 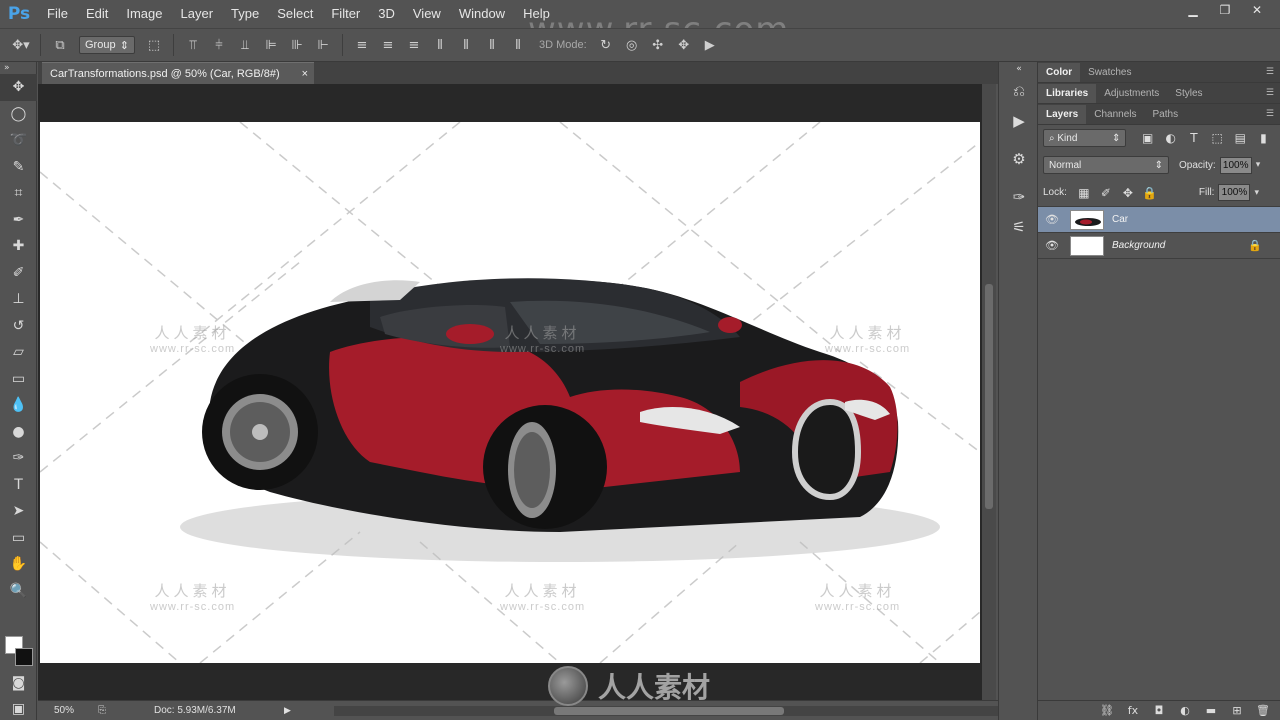 I want to click on 3d-slide-icon: ✥, so click(x=684, y=45).